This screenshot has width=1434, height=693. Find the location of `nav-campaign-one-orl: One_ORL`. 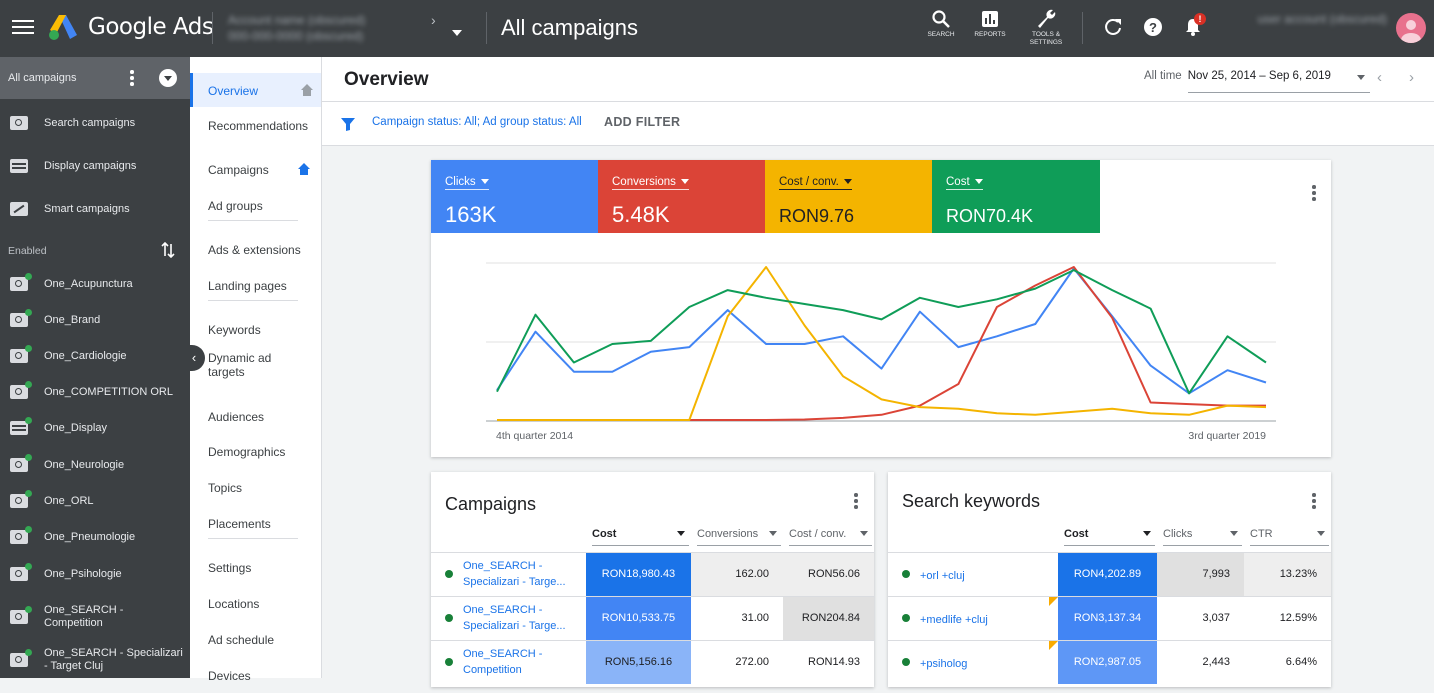

nav-campaign-one-orl: One_ORL is located at coordinates (95, 507).